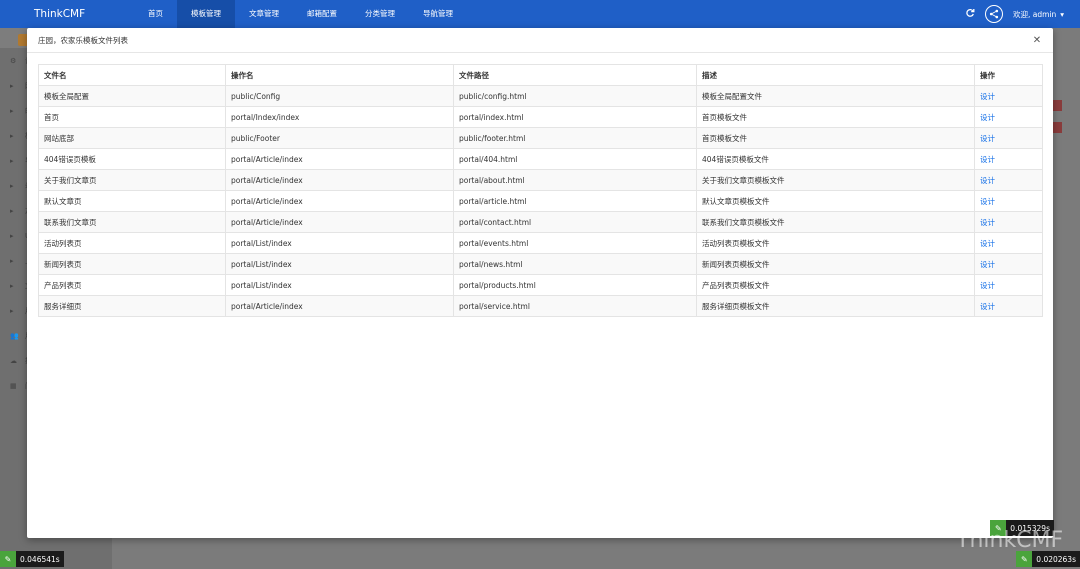 Image resolution: width=1080 pixels, height=569 pixels. Describe the element at coordinates (339, 96) in the screenshot. I see `cell-action: public/Config` at that location.